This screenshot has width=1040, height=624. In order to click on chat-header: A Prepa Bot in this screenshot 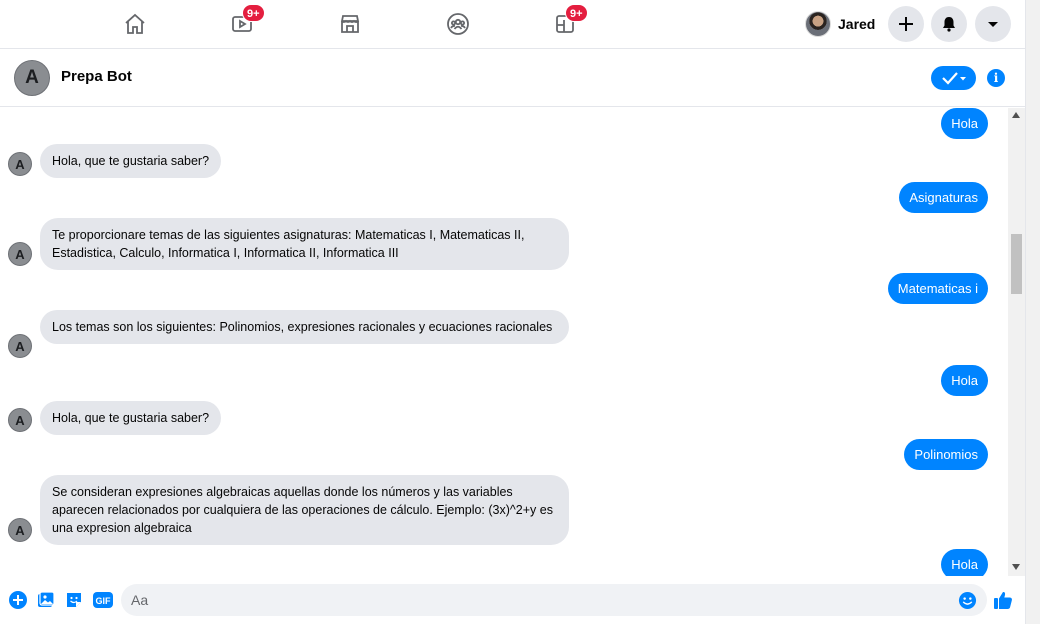, I will do `click(512, 78)`.